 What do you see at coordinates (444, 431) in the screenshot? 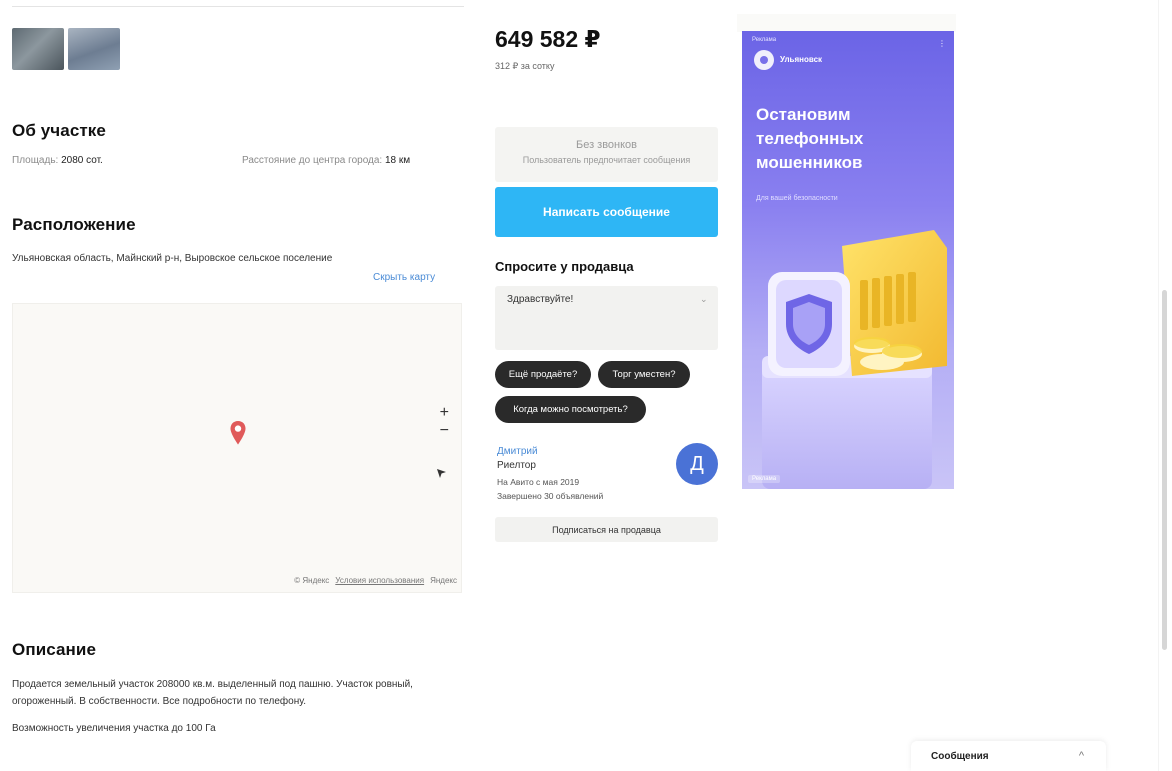
I see `zoom-out-button: −` at bounding box center [444, 431].